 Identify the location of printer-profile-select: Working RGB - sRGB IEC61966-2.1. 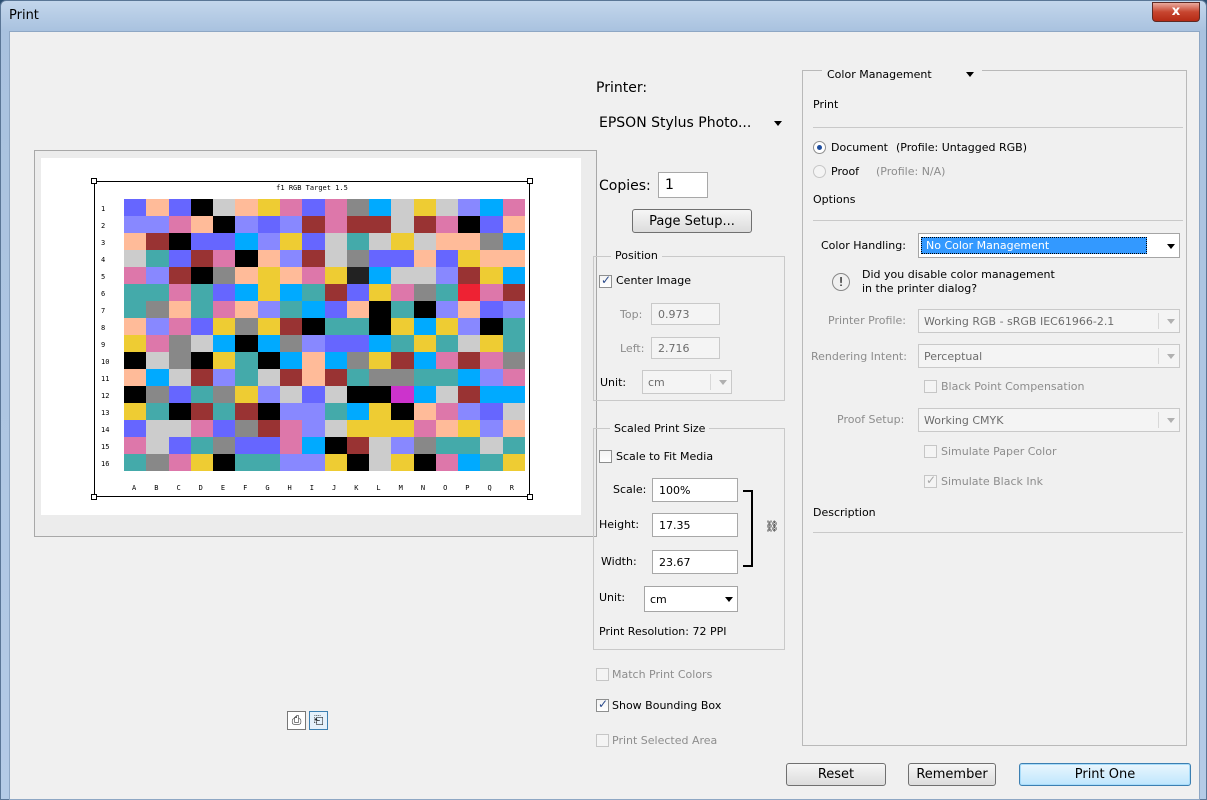
(1049, 321).